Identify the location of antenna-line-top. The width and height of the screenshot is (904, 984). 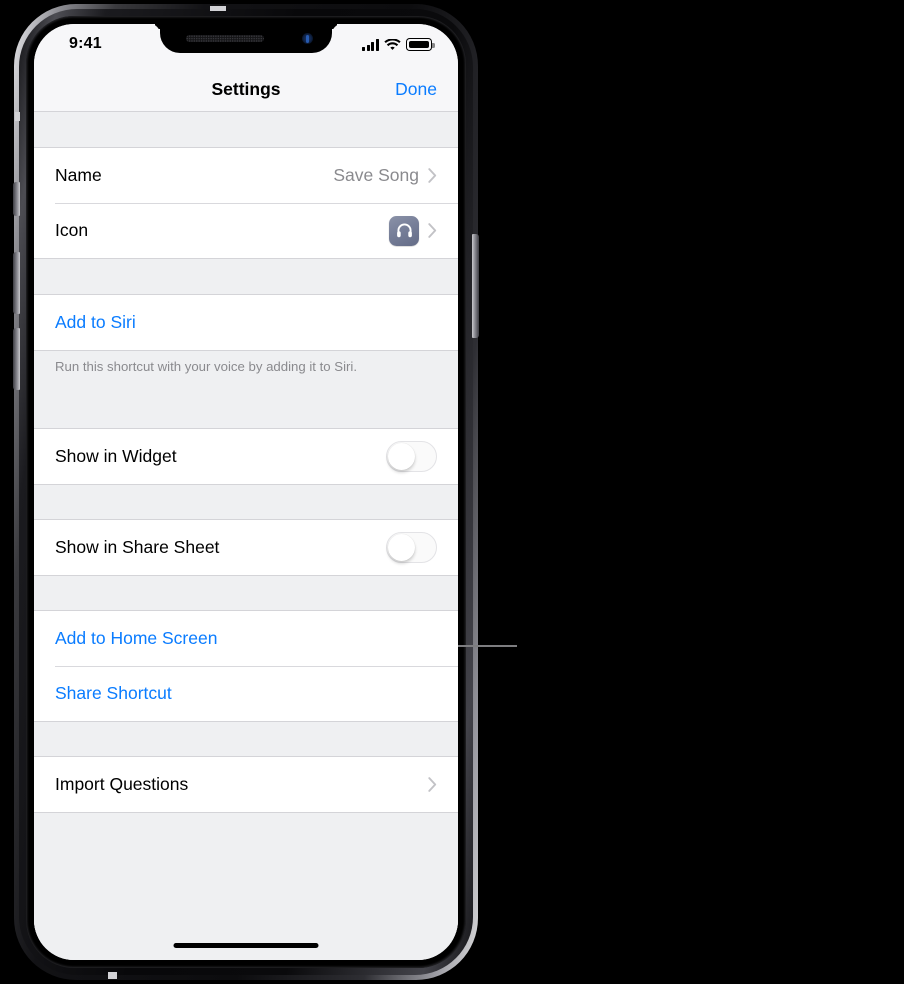
(218, 8).